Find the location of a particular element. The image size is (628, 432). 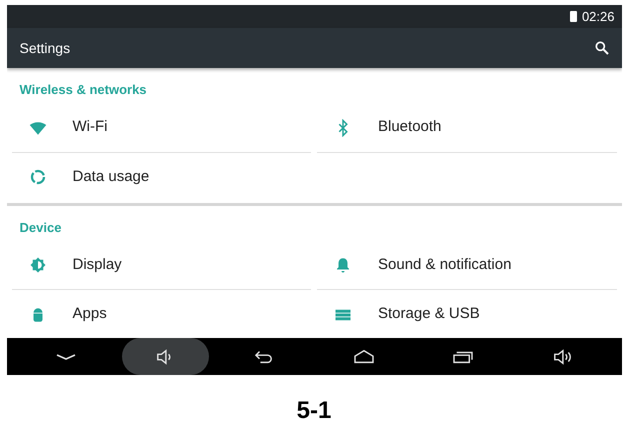

settings-tile: Storage & USB is located at coordinates (466, 314).